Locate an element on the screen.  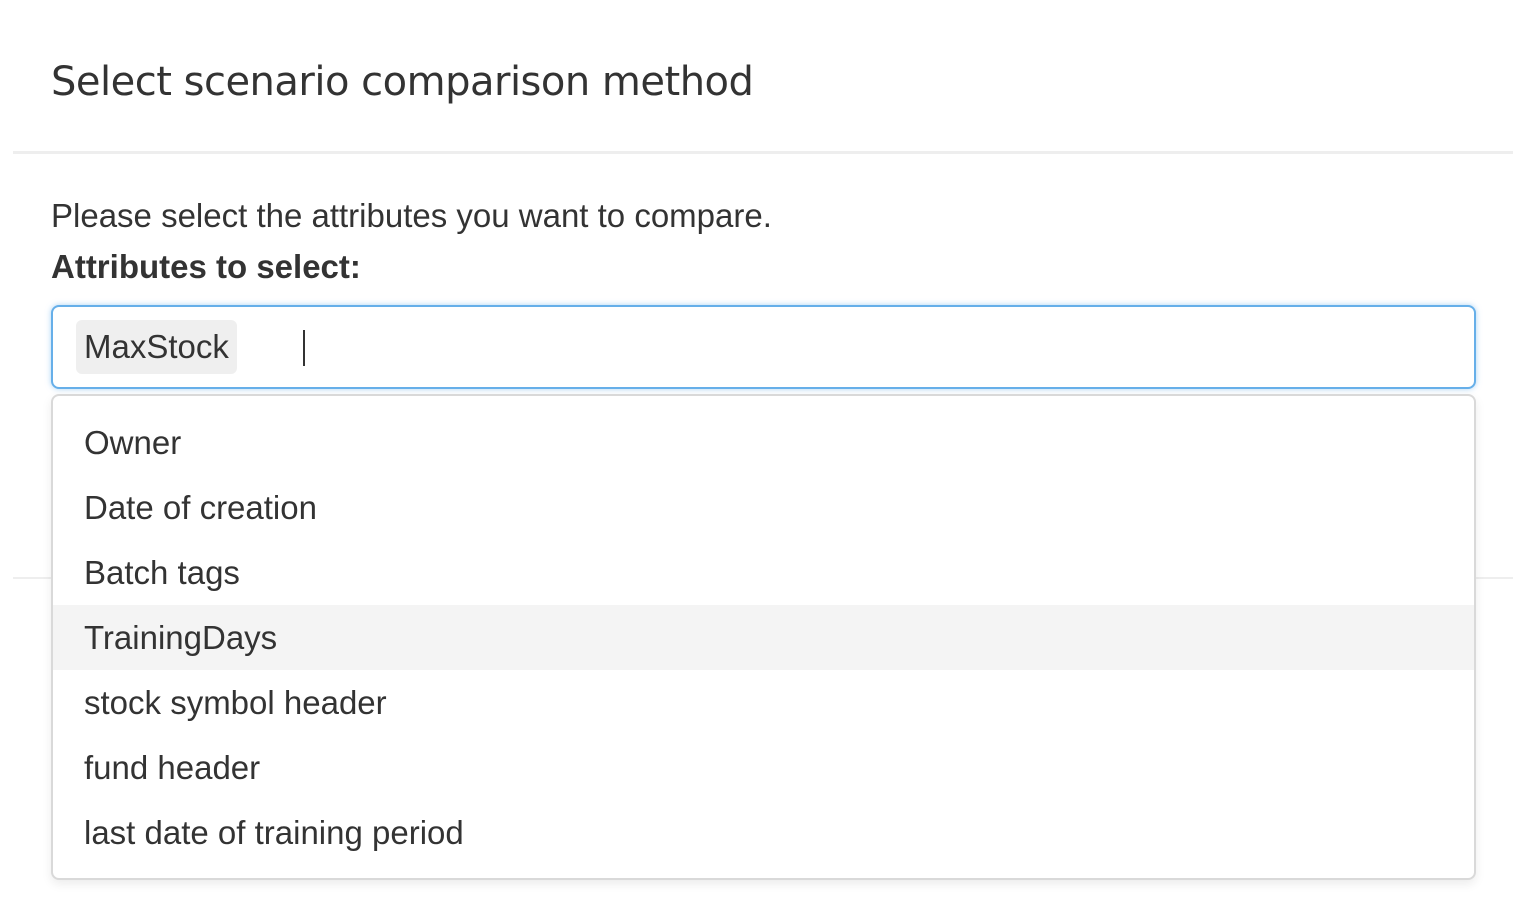
option-training-days: TrainingDays is located at coordinates (763, 637).